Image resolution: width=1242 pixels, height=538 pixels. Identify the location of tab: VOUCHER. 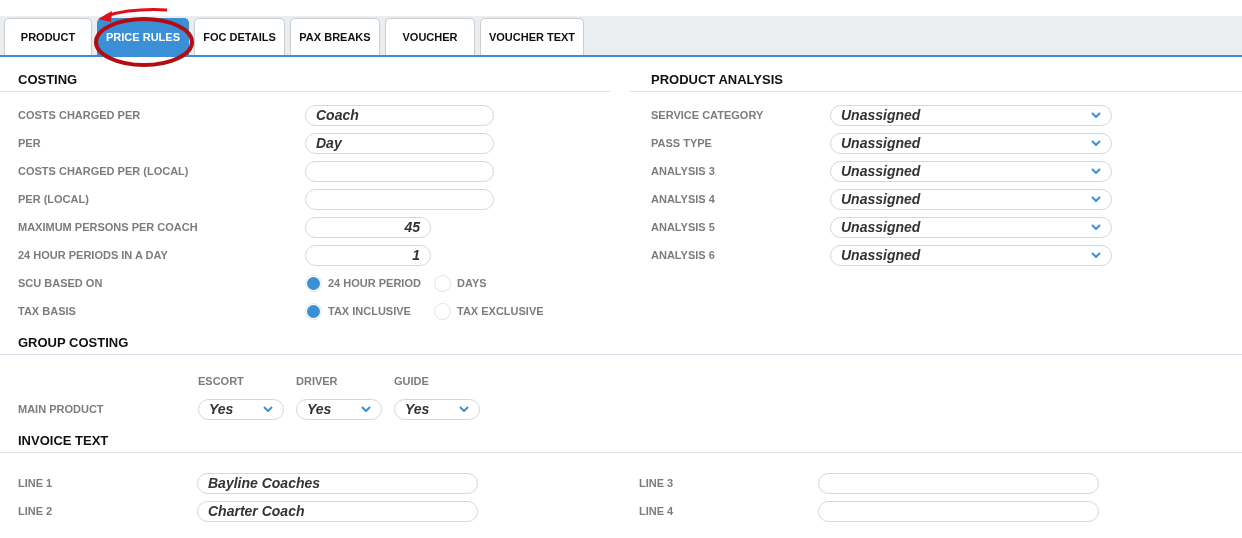
(430, 36).